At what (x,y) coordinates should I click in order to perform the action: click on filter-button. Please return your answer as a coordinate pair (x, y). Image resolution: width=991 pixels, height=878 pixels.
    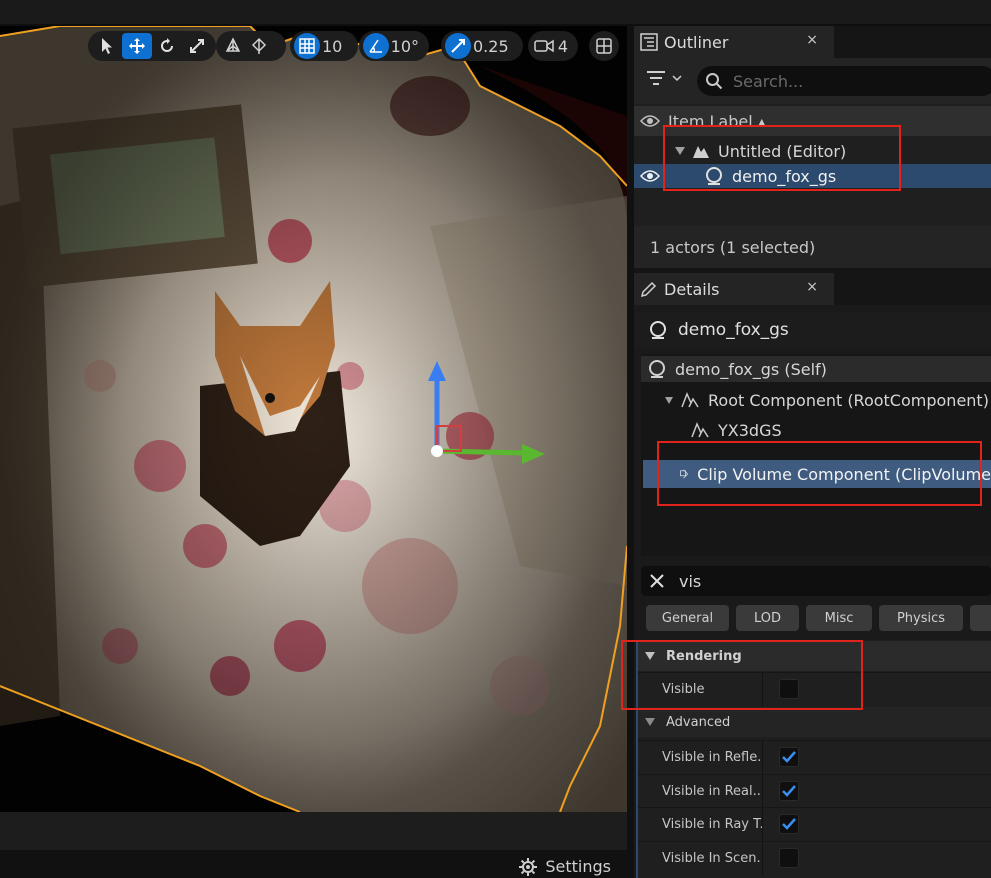
    Looking at the image, I should click on (664, 78).